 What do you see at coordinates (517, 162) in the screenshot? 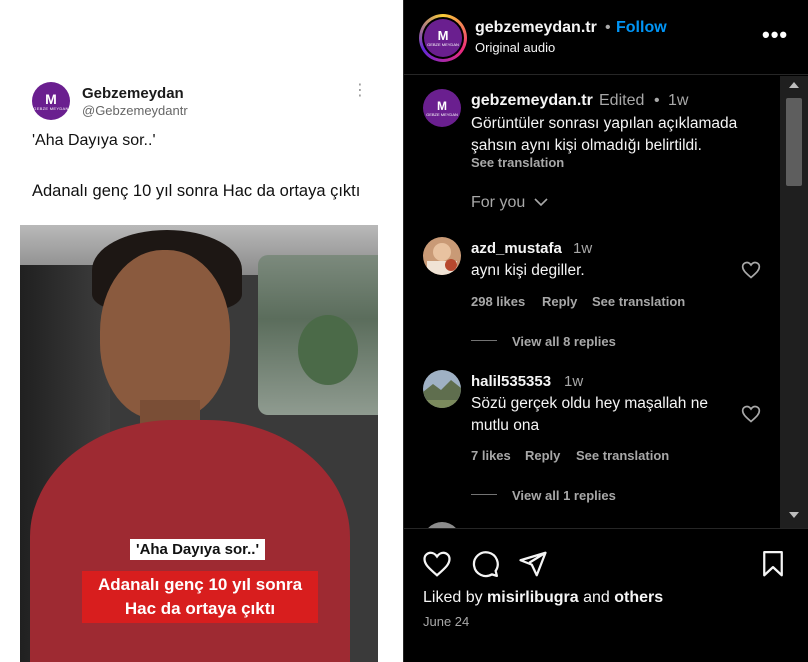
I see `caption-see-translation: See translation` at bounding box center [517, 162].